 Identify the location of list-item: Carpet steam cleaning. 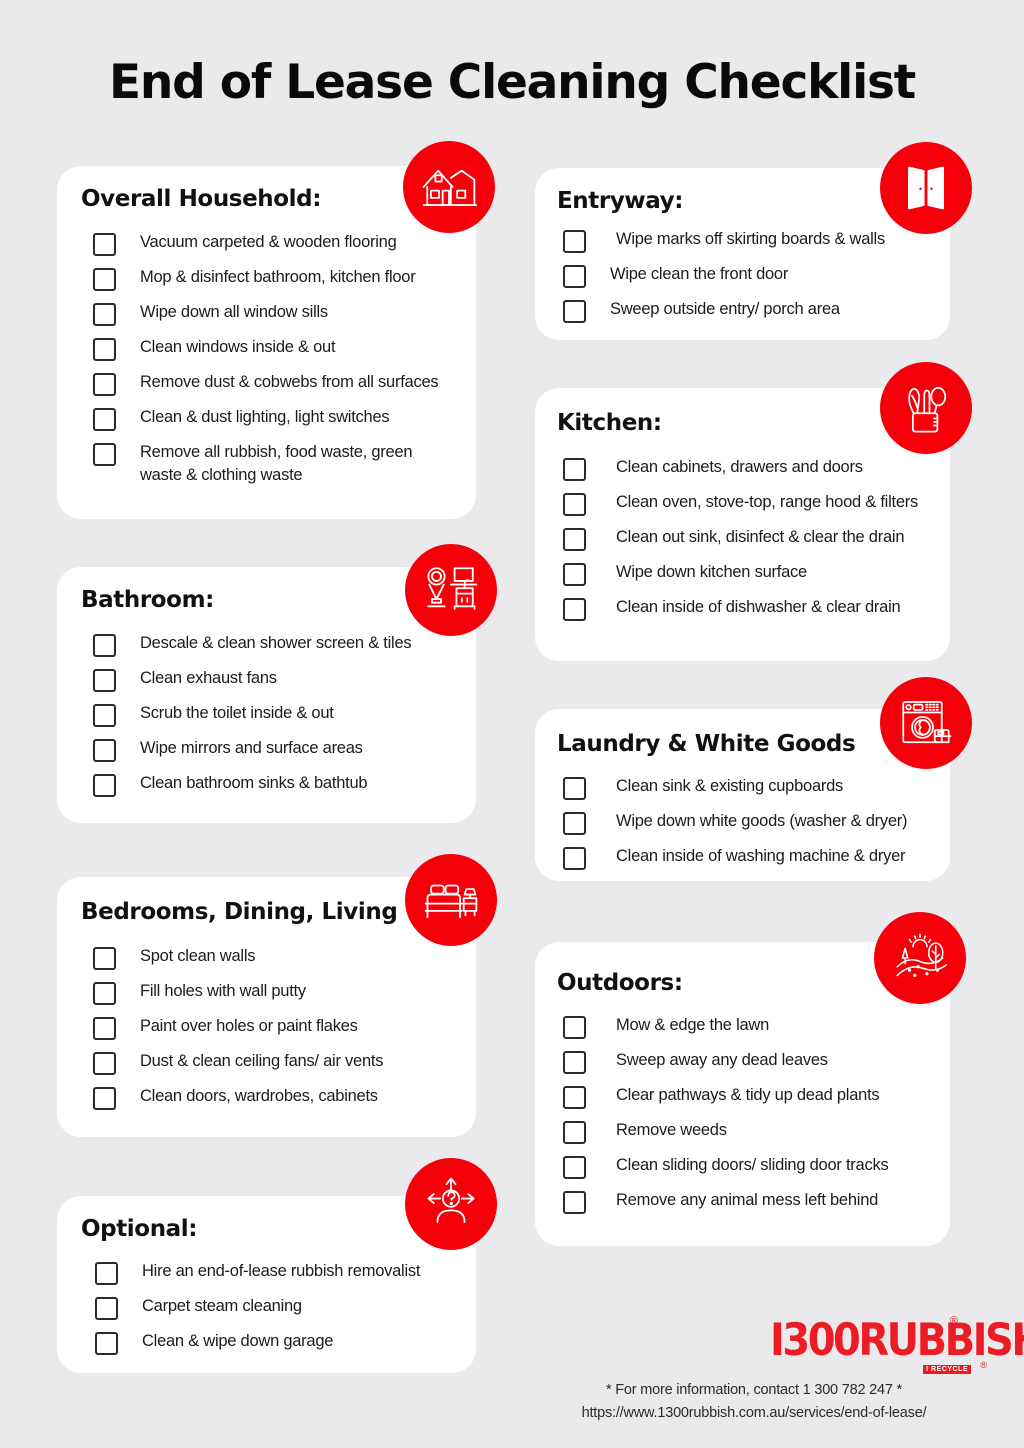
(275, 1307).